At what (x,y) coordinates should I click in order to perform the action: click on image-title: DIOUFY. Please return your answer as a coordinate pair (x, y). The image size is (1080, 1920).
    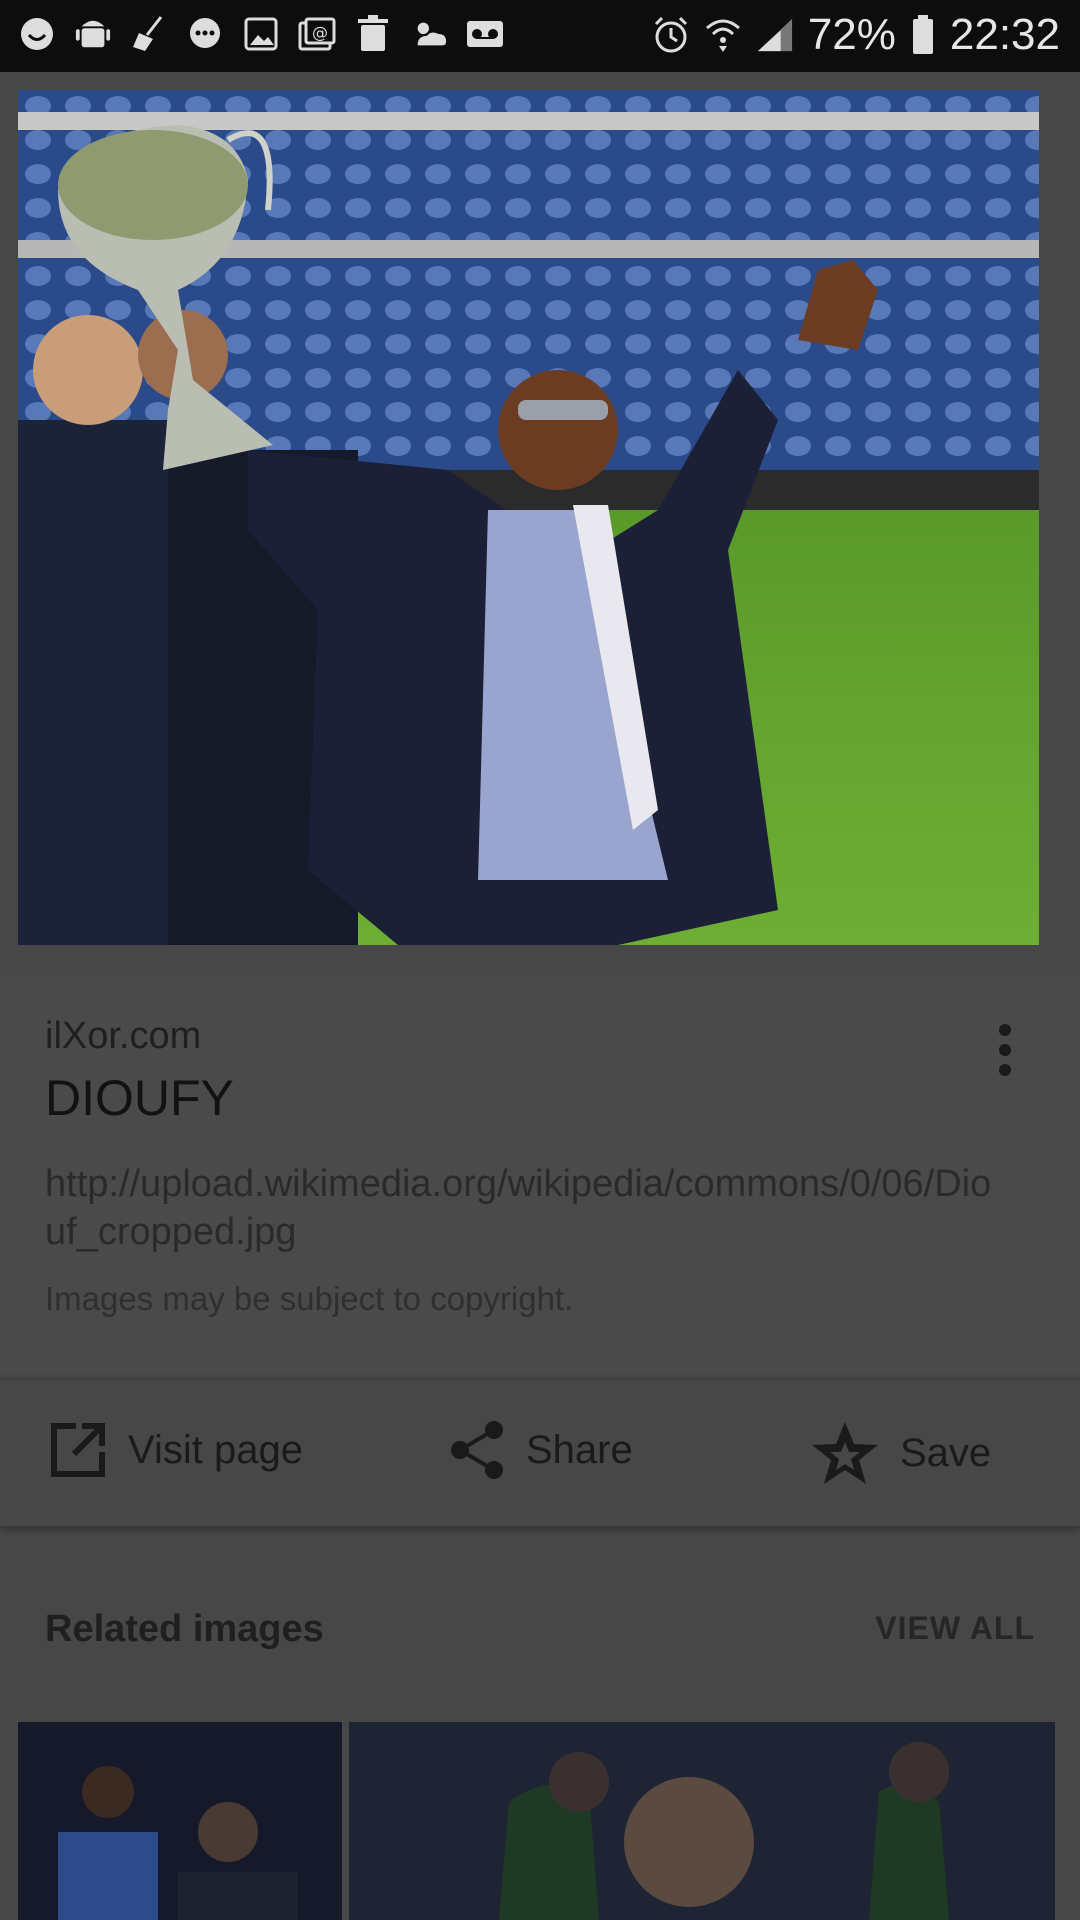
    Looking at the image, I should click on (139, 1098).